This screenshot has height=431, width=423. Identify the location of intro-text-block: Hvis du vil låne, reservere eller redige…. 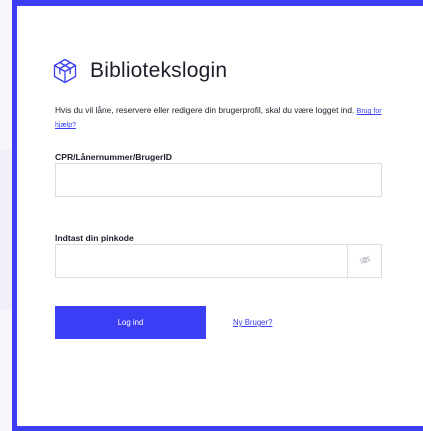
(220, 118).